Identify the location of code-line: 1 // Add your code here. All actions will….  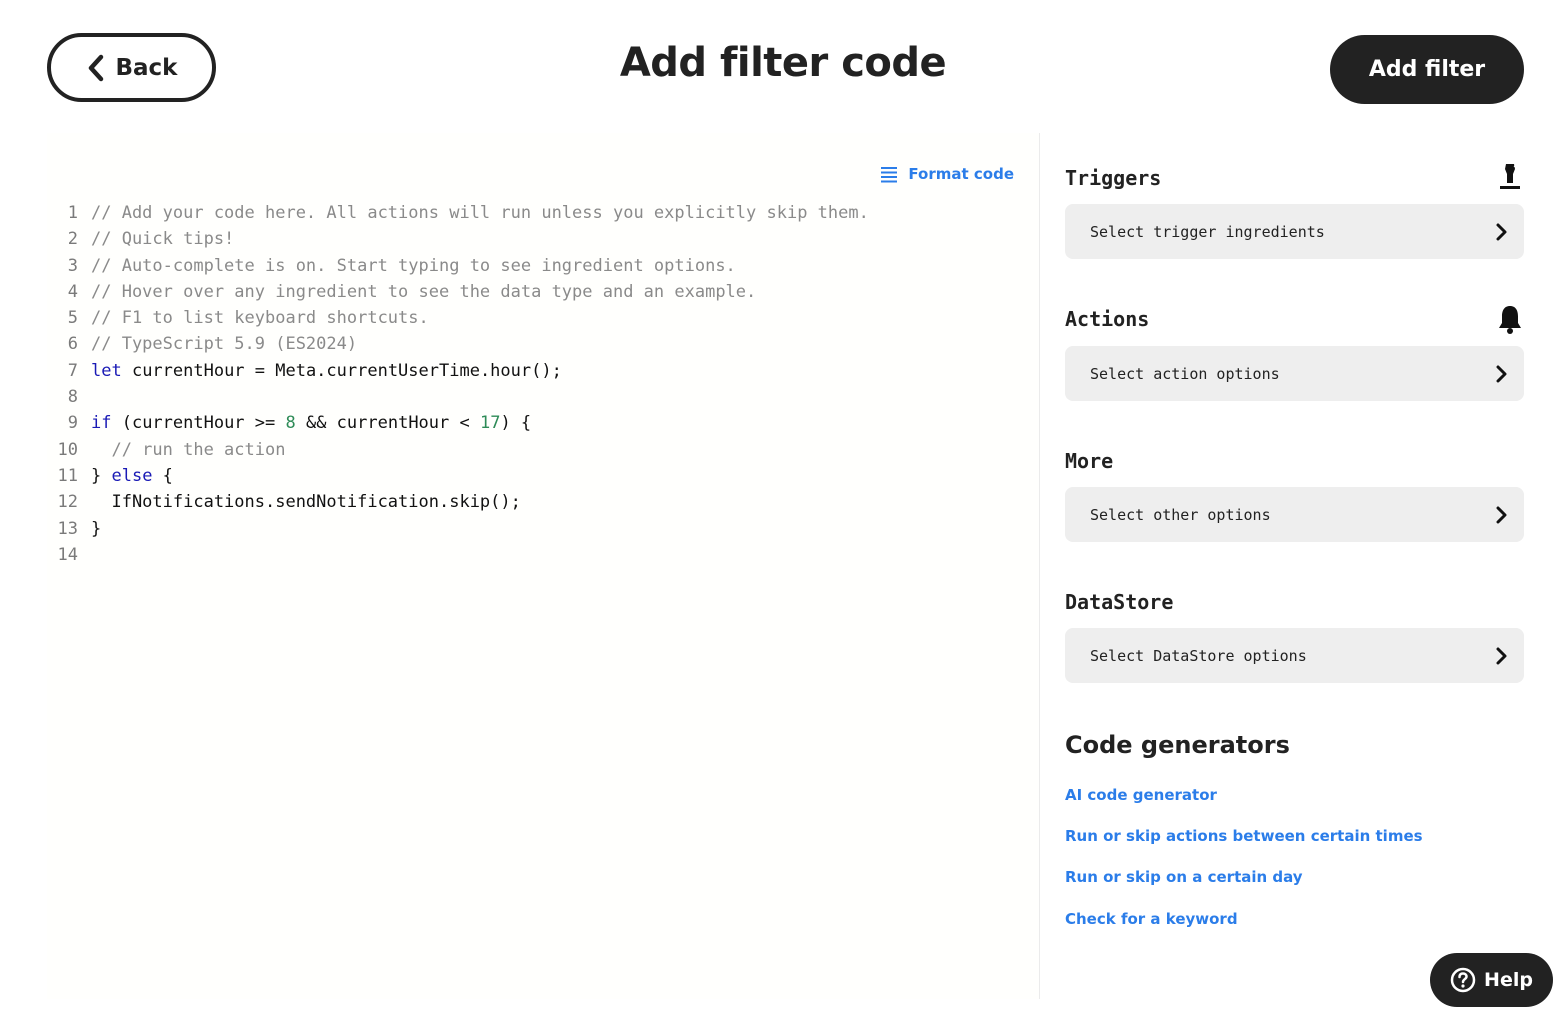
(458, 213).